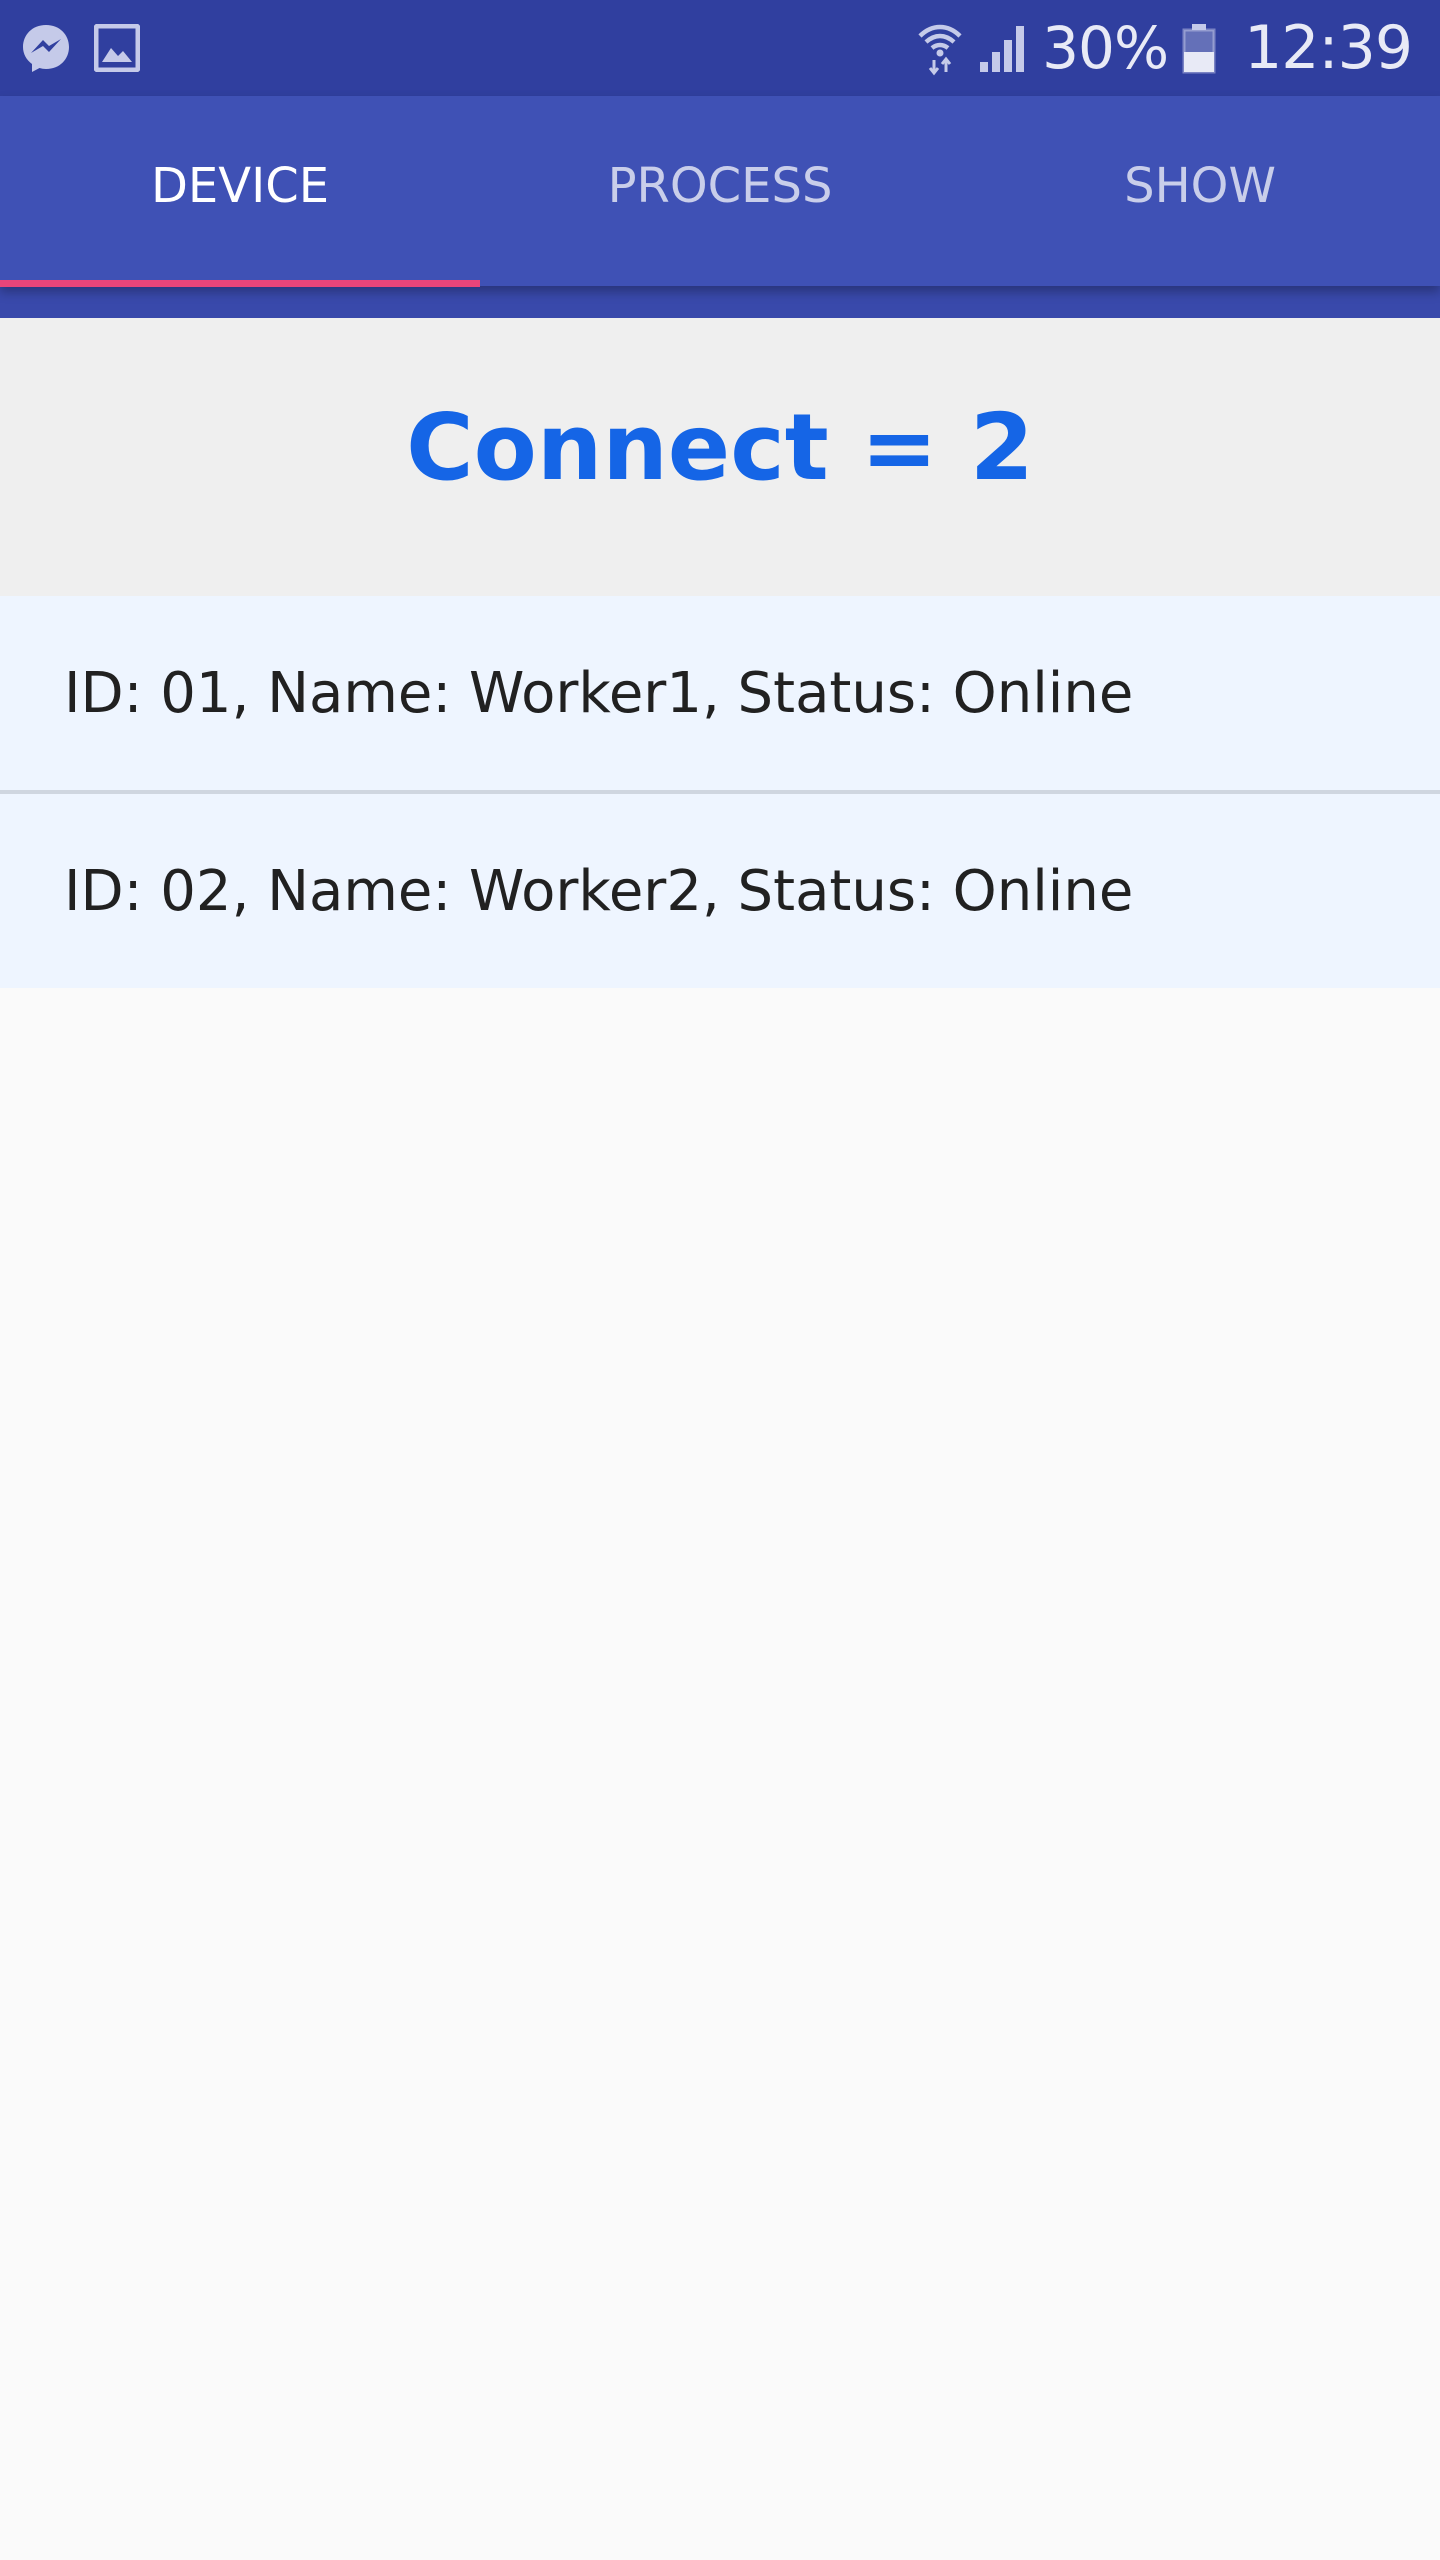 This screenshot has height=2560, width=1440. What do you see at coordinates (240, 283) in the screenshot?
I see `tab-indicator` at bounding box center [240, 283].